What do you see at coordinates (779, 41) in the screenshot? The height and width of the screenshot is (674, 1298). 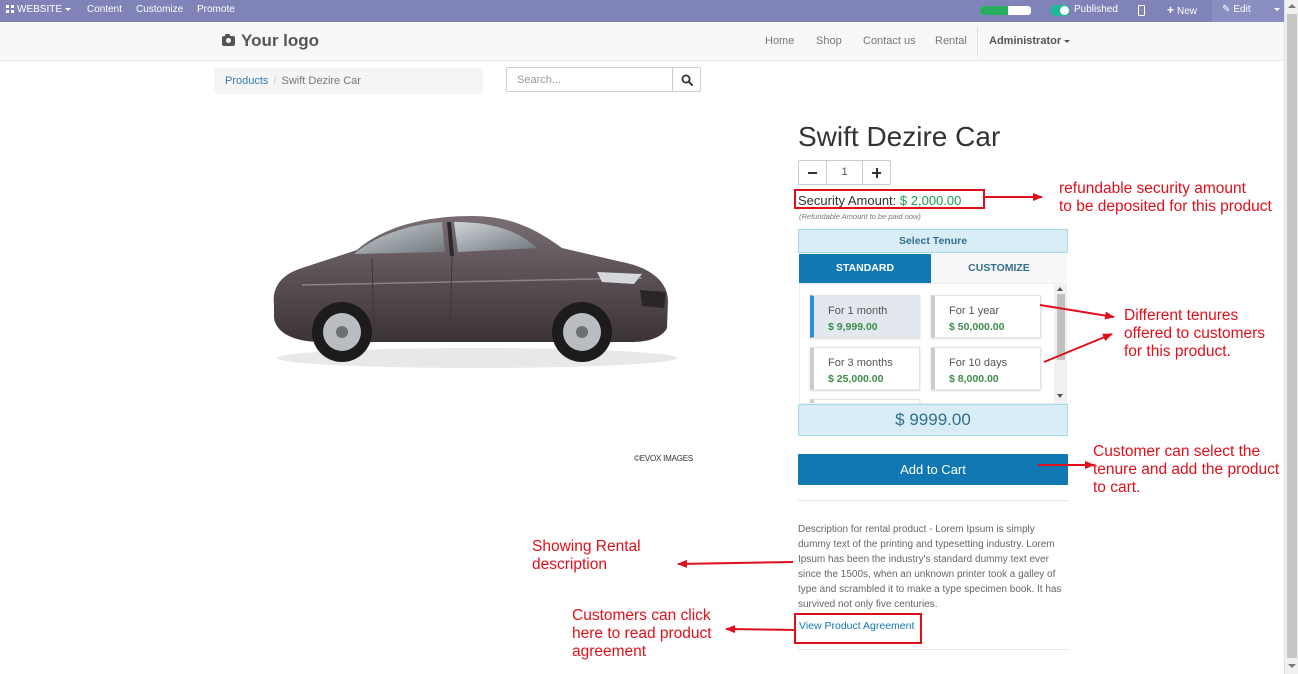 I see `nav-link-home: Home` at bounding box center [779, 41].